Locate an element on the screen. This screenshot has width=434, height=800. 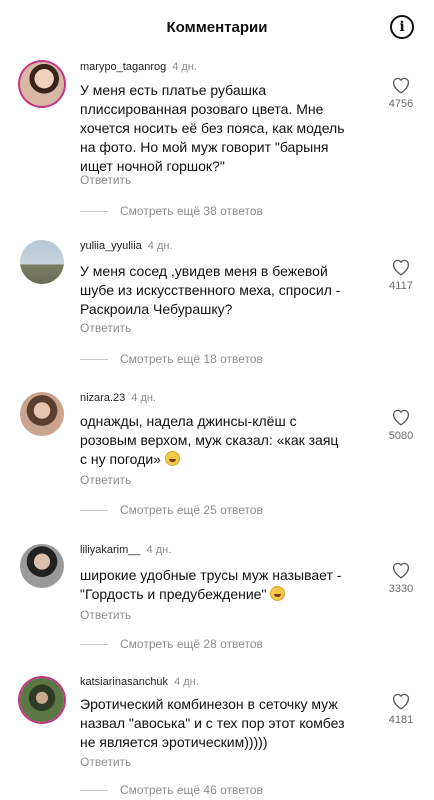
like-button: 4117 is located at coordinates (401, 275).